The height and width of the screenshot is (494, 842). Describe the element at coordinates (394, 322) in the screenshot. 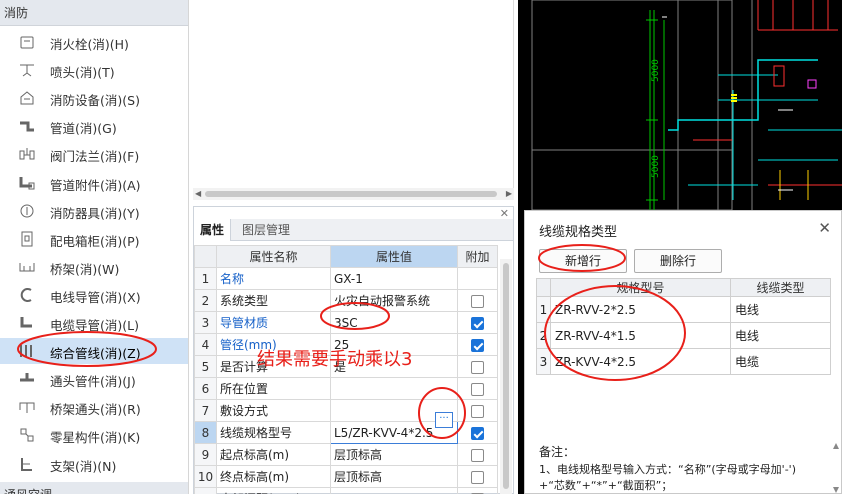

I see `property-value: 3SC` at that location.